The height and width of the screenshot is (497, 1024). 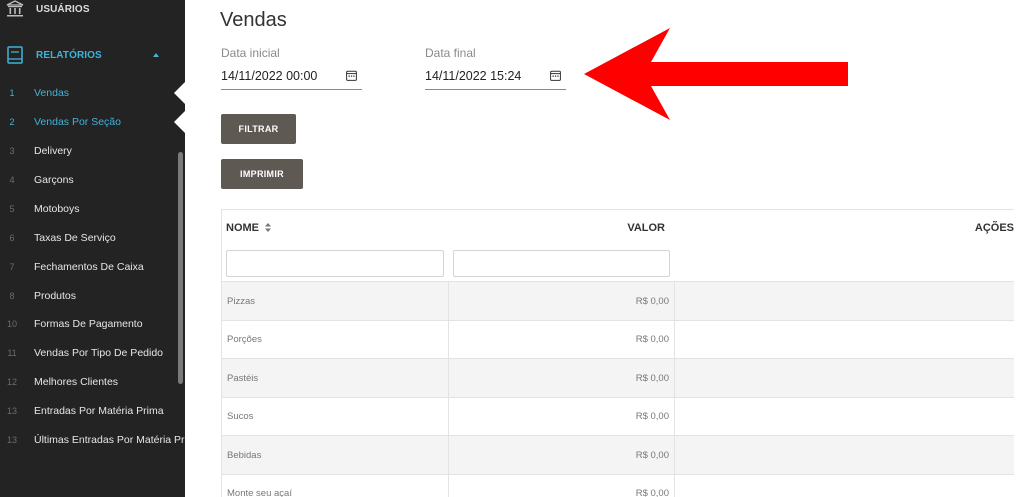 What do you see at coordinates (243, 378) in the screenshot?
I see `cell-name: Pastéis` at bounding box center [243, 378].